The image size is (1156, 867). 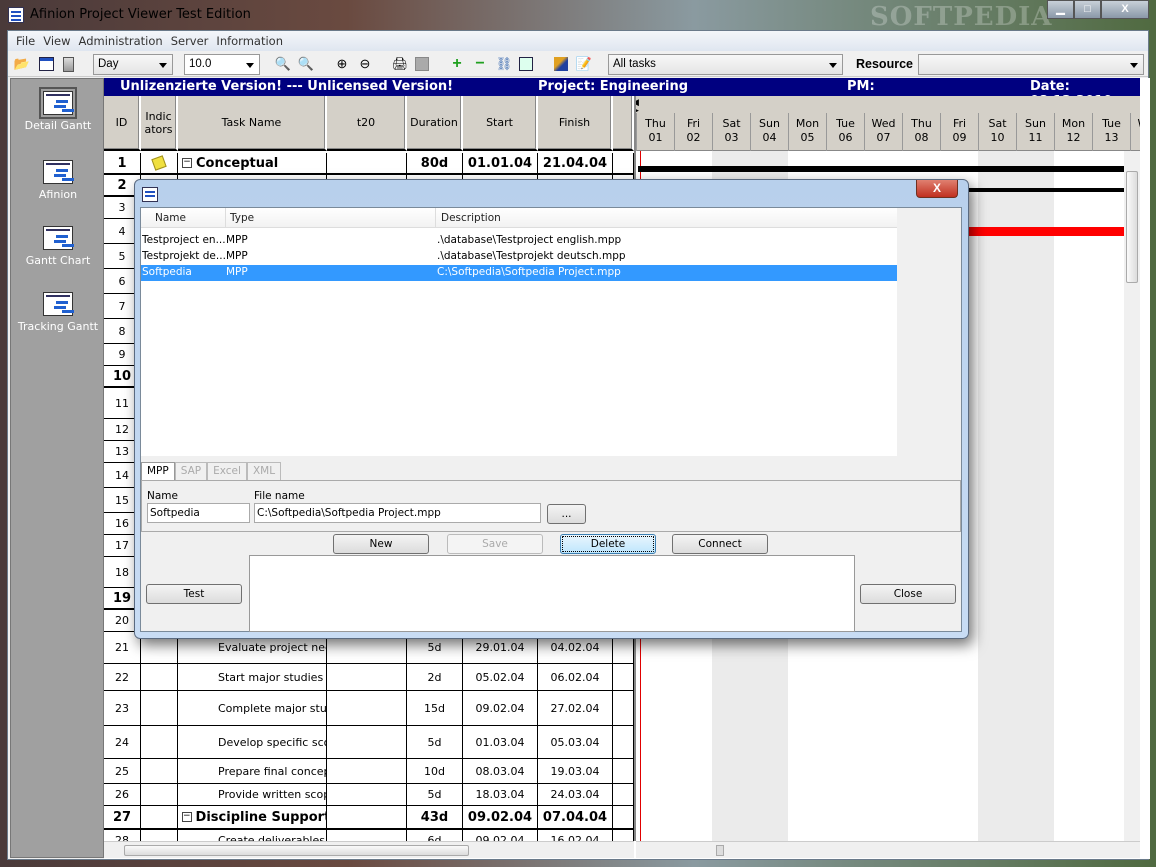 I want to click on chart-icon, so click(x=561, y=64).